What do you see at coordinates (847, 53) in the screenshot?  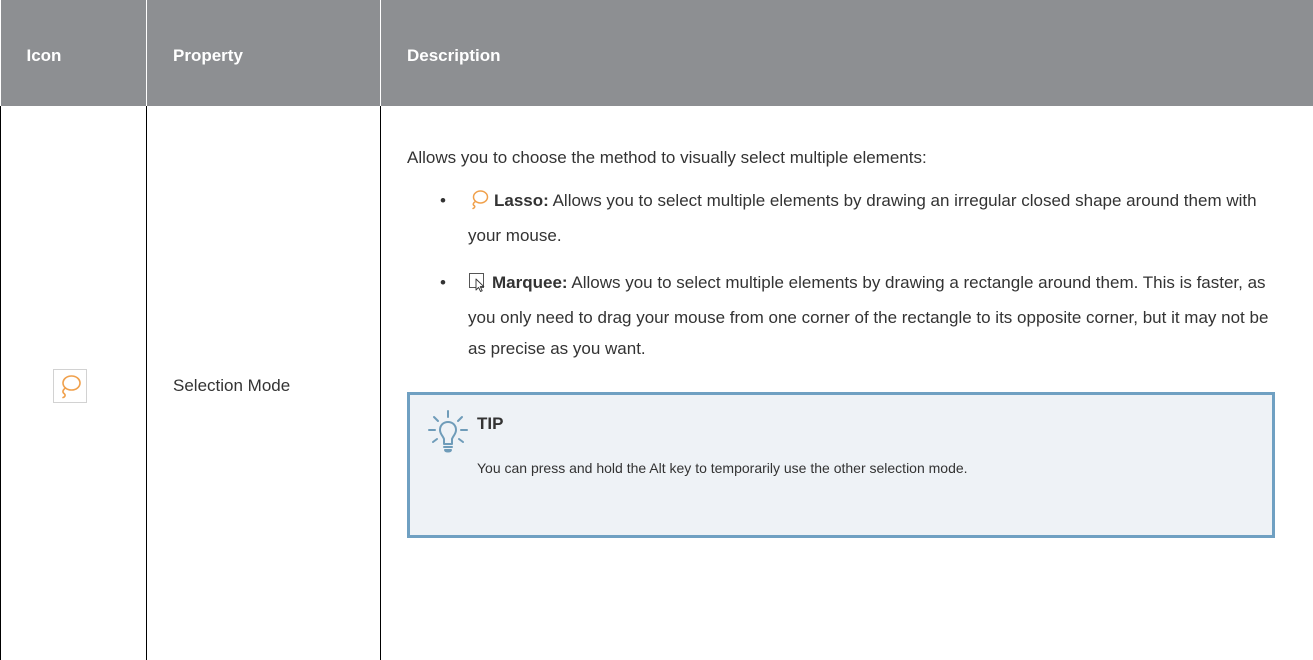 I see `header-description: Description` at bounding box center [847, 53].